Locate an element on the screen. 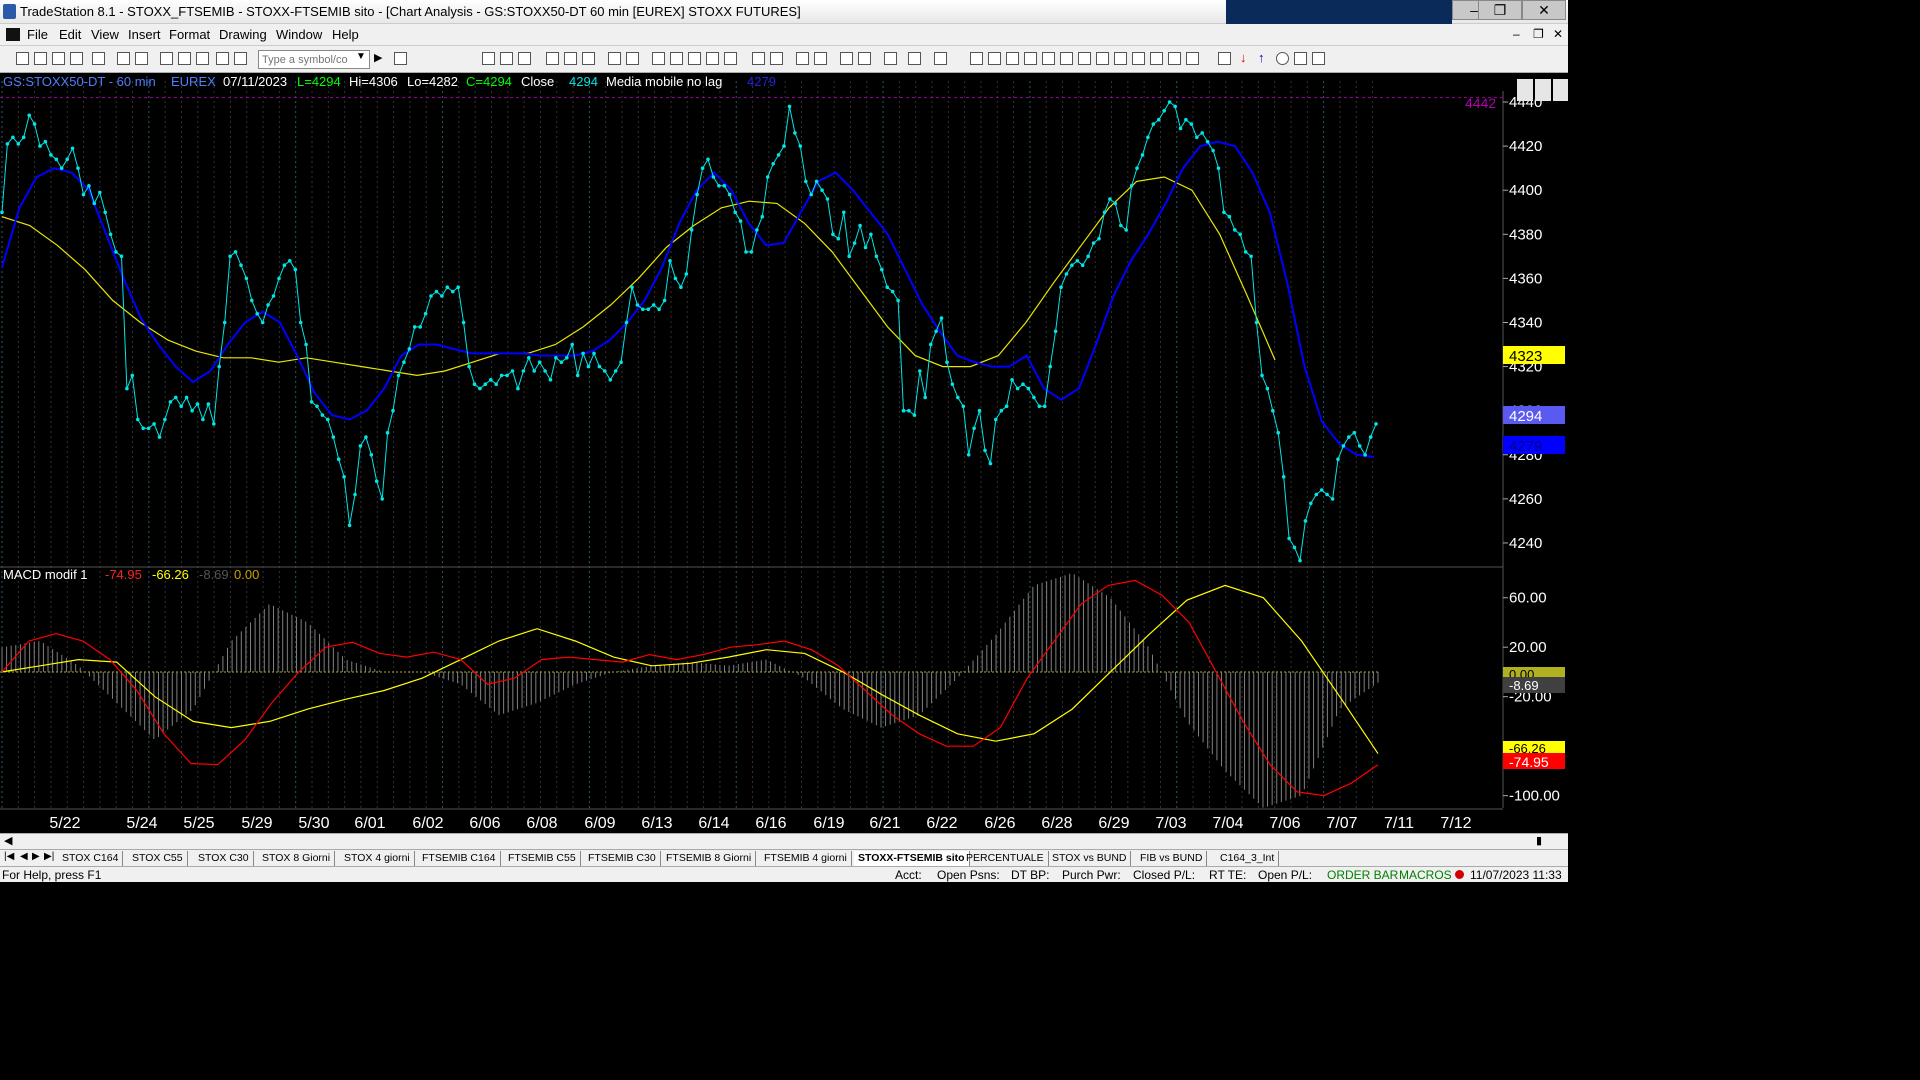 The width and height of the screenshot is (1920, 1080). vertical-line-icon is located at coordinates (994, 58).